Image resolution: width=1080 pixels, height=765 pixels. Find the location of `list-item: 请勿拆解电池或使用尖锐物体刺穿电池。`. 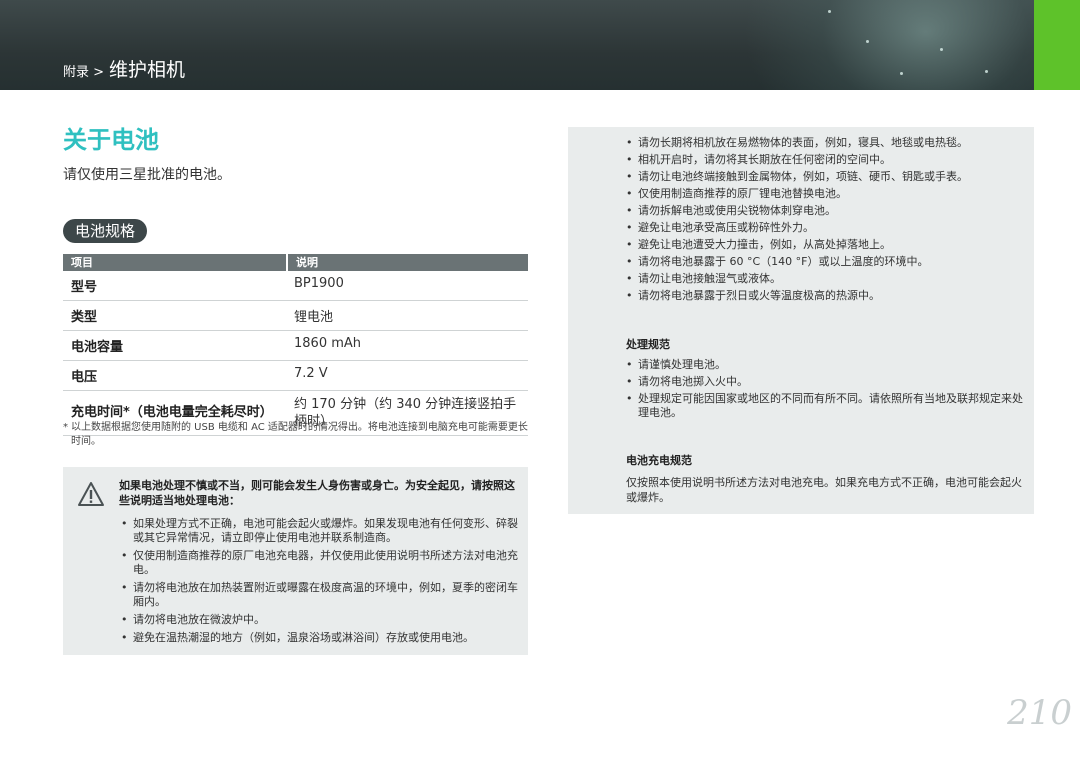

list-item: 请勿拆解电池或使用尖锐物体刺穿电池。 is located at coordinates (826, 211).